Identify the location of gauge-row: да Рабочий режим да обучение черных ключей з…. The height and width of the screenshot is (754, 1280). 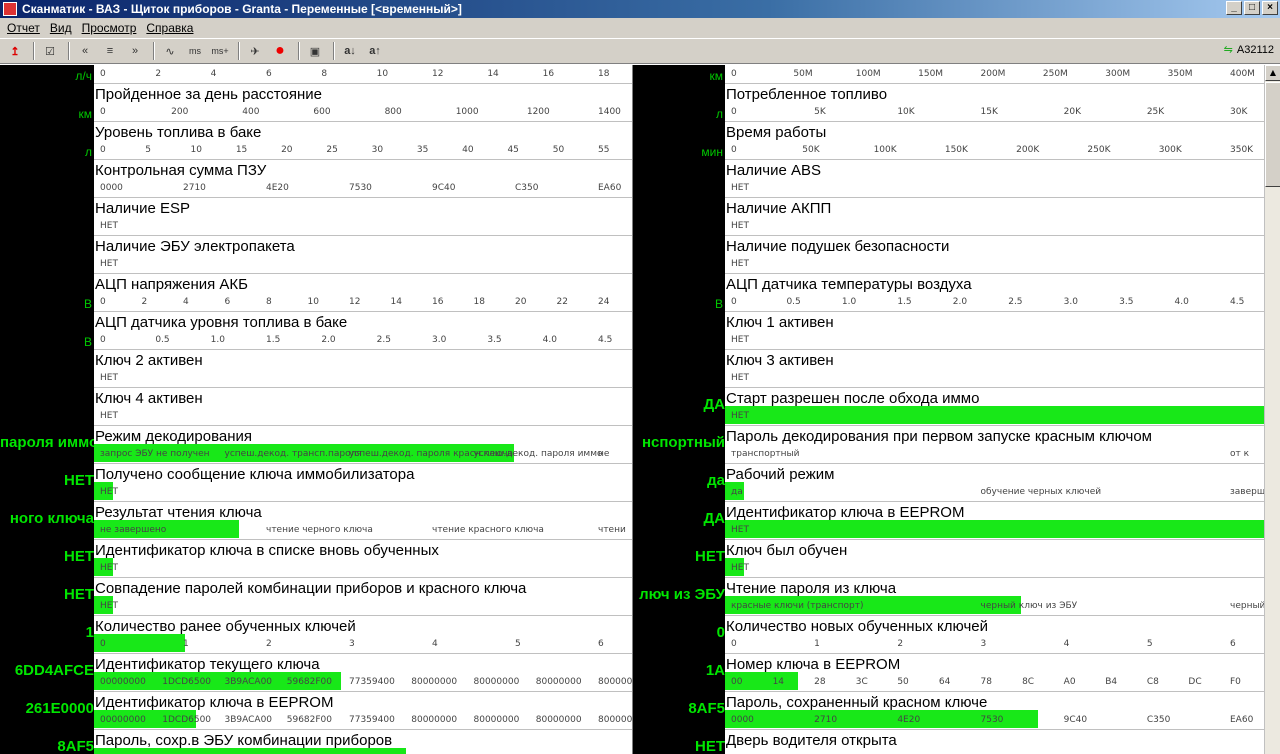
(948, 483).